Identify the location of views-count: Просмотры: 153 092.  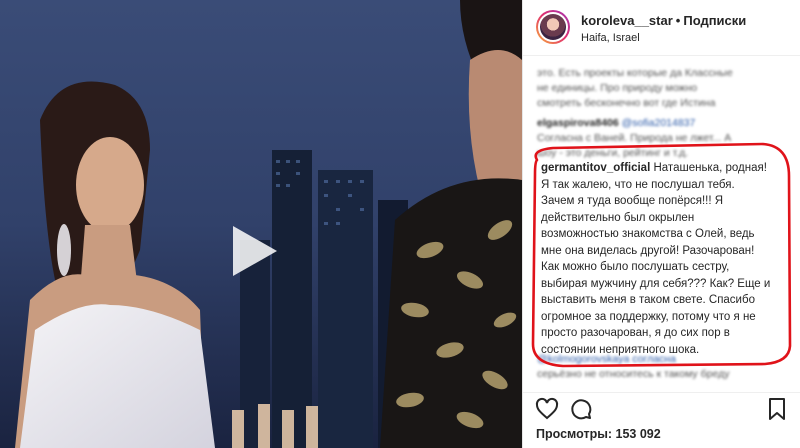
(598, 434).